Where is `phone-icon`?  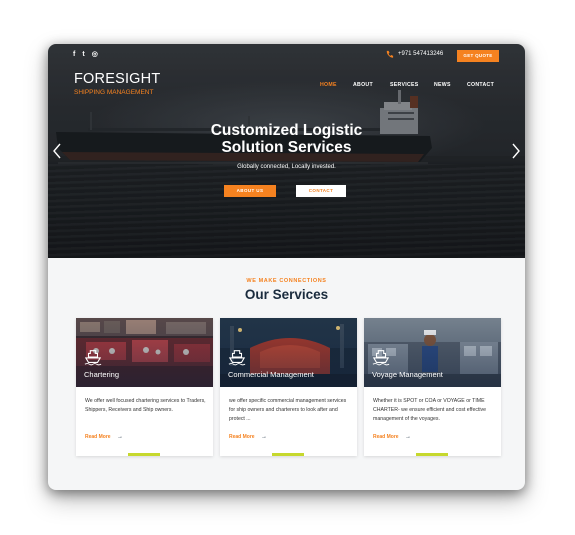 phone-icon is located at coordinates (390, 54).